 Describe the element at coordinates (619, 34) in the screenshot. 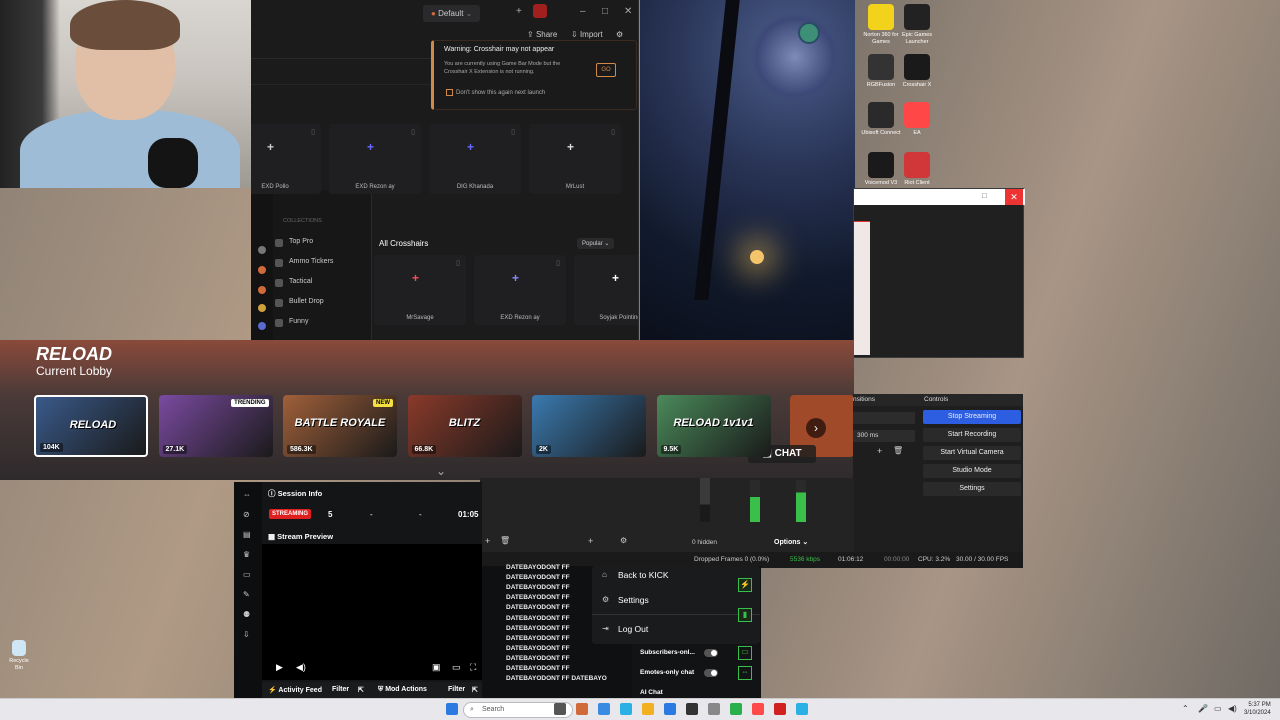

I see `settings-icon: ⚙` at that location.